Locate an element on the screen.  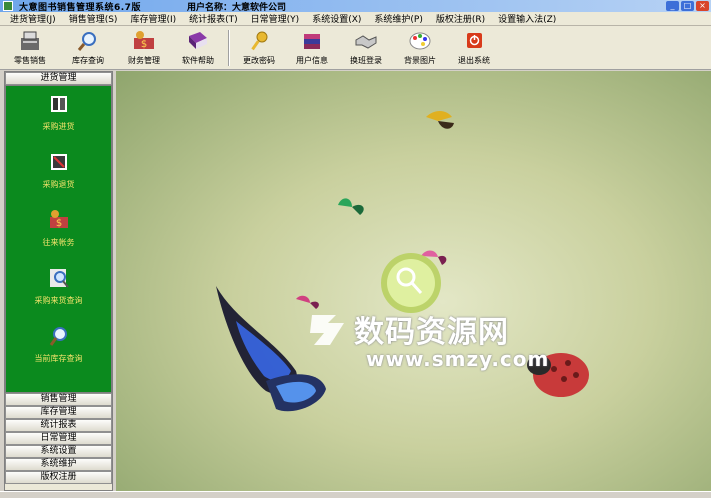
help-book-icon is located at coordinates (198, 41).